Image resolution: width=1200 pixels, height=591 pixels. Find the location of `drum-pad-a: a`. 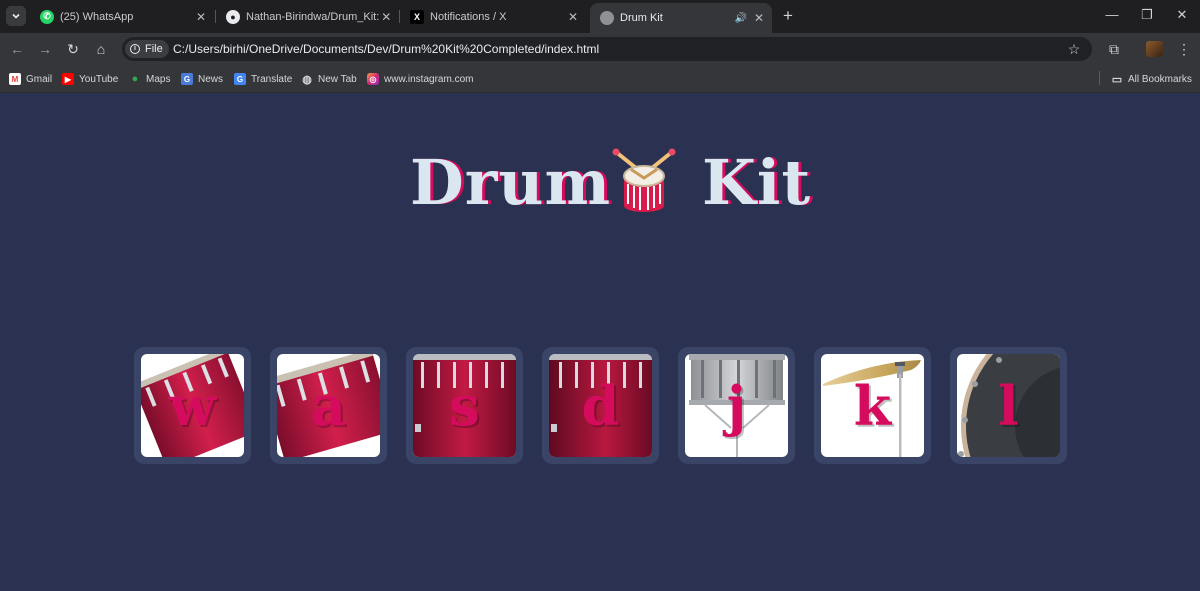

drum-pad-a: a is located at coordinates (328, 405).